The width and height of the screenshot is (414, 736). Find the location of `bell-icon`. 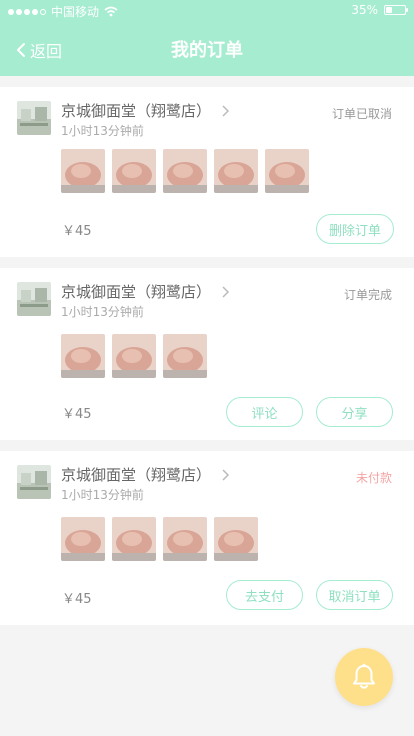

bell-icon is located at coordinates (364, 676).